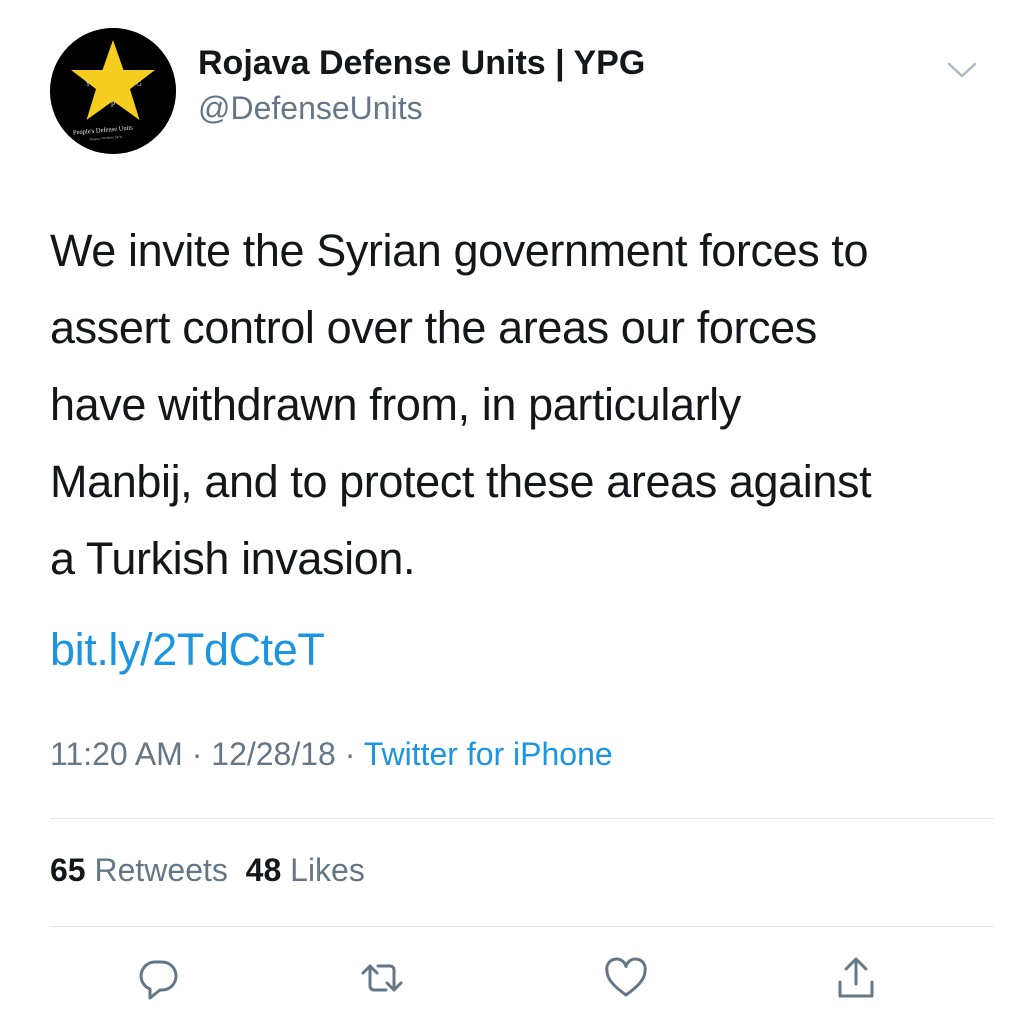  I want to click on avatar-letter-p: P, so click(113, 104).